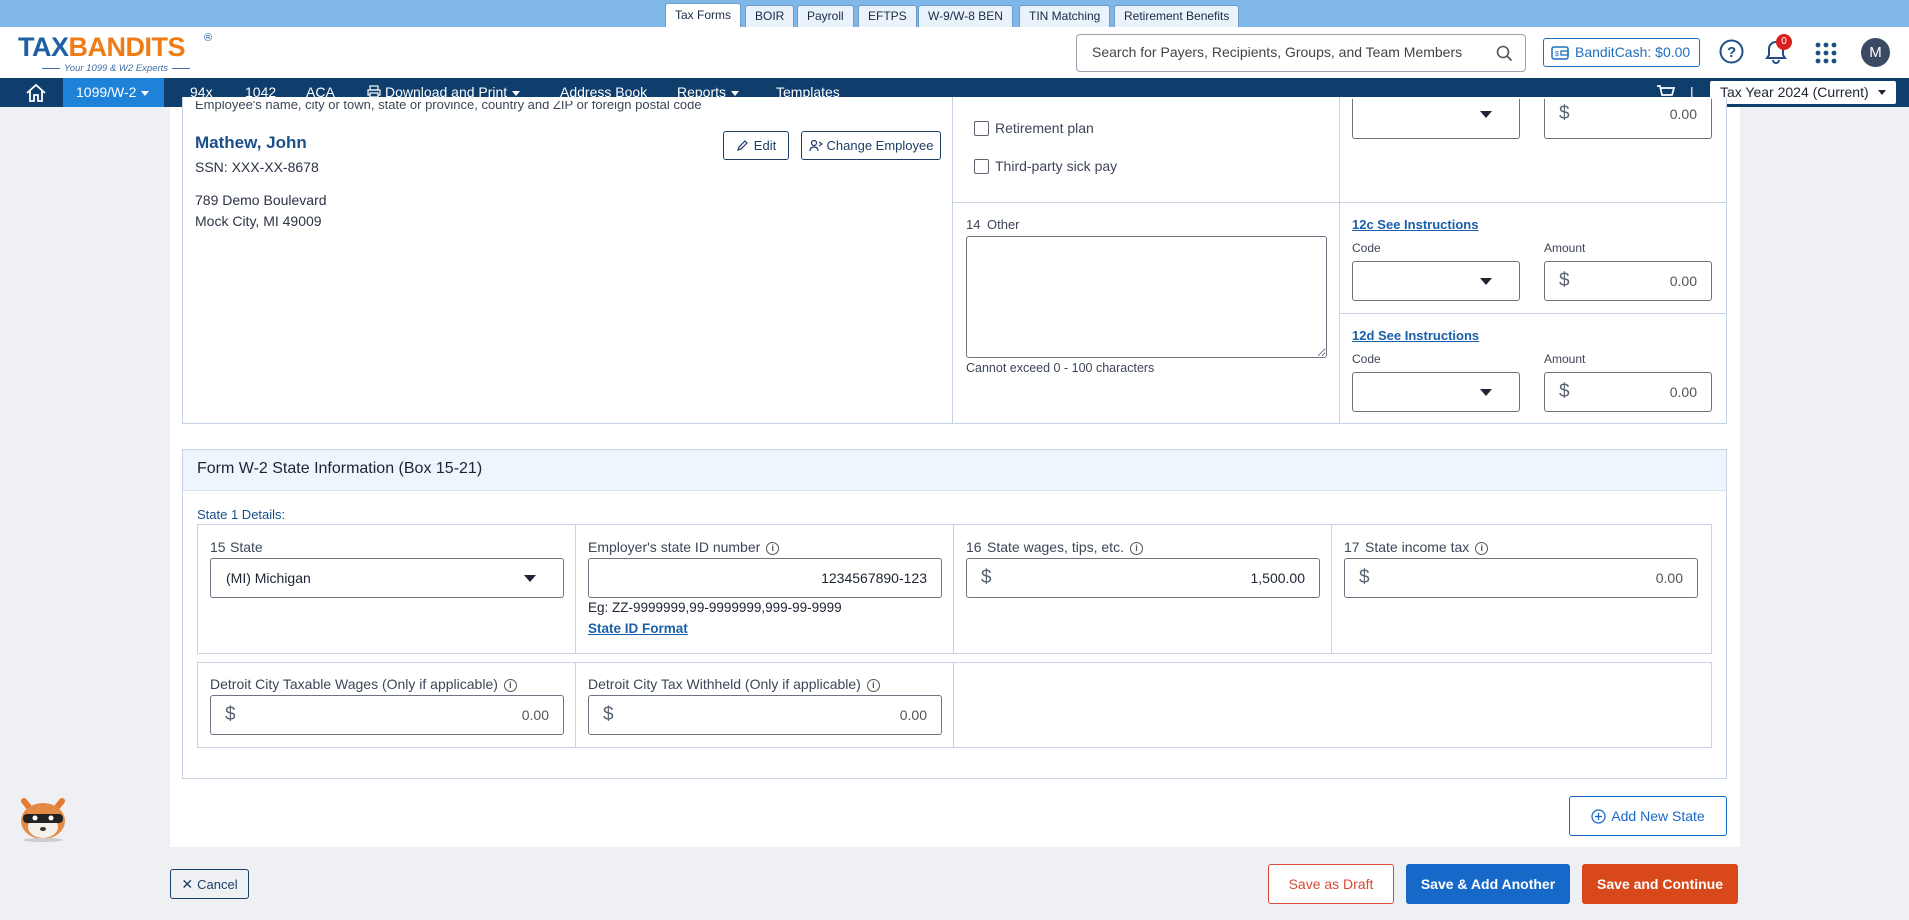  What do you see at coordinates (1628, 119) in the screenshot?
I see `box12b-amount-field: $0.00` at bounding box center [1628, 119].